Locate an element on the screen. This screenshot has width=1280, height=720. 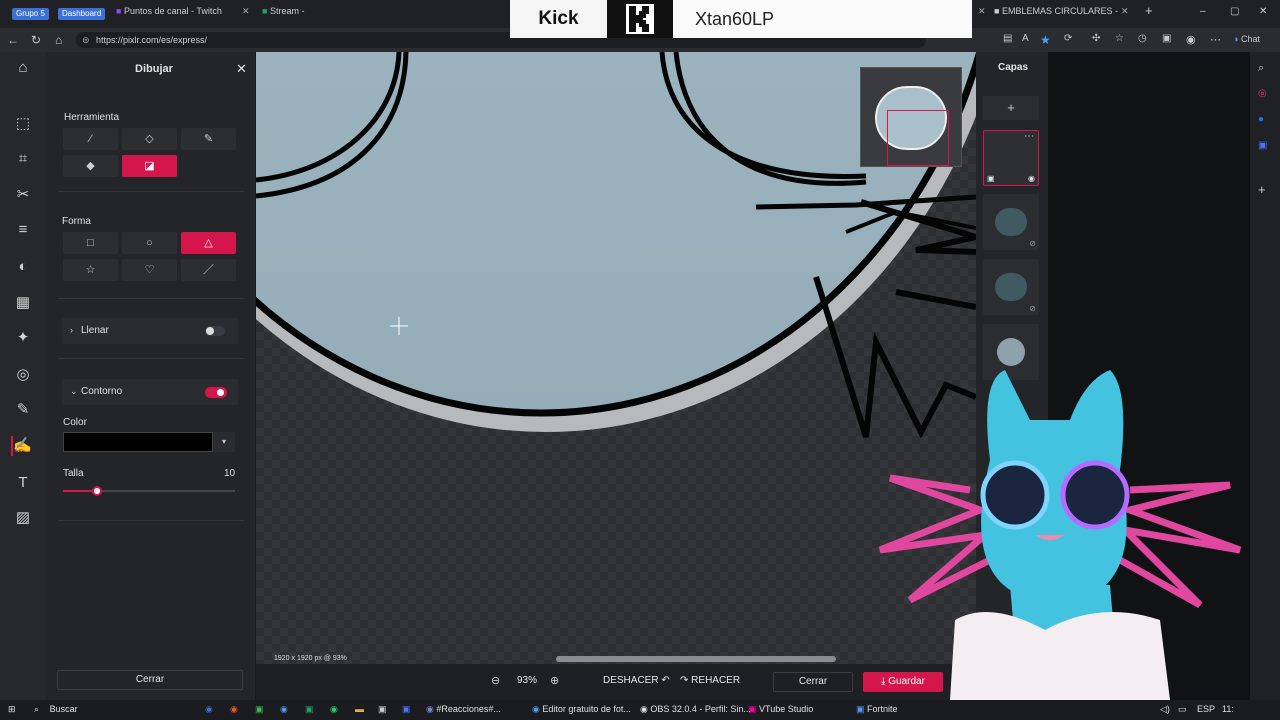
taskbar-search: ⌕ Buscar is located at coordinates (56, 709).